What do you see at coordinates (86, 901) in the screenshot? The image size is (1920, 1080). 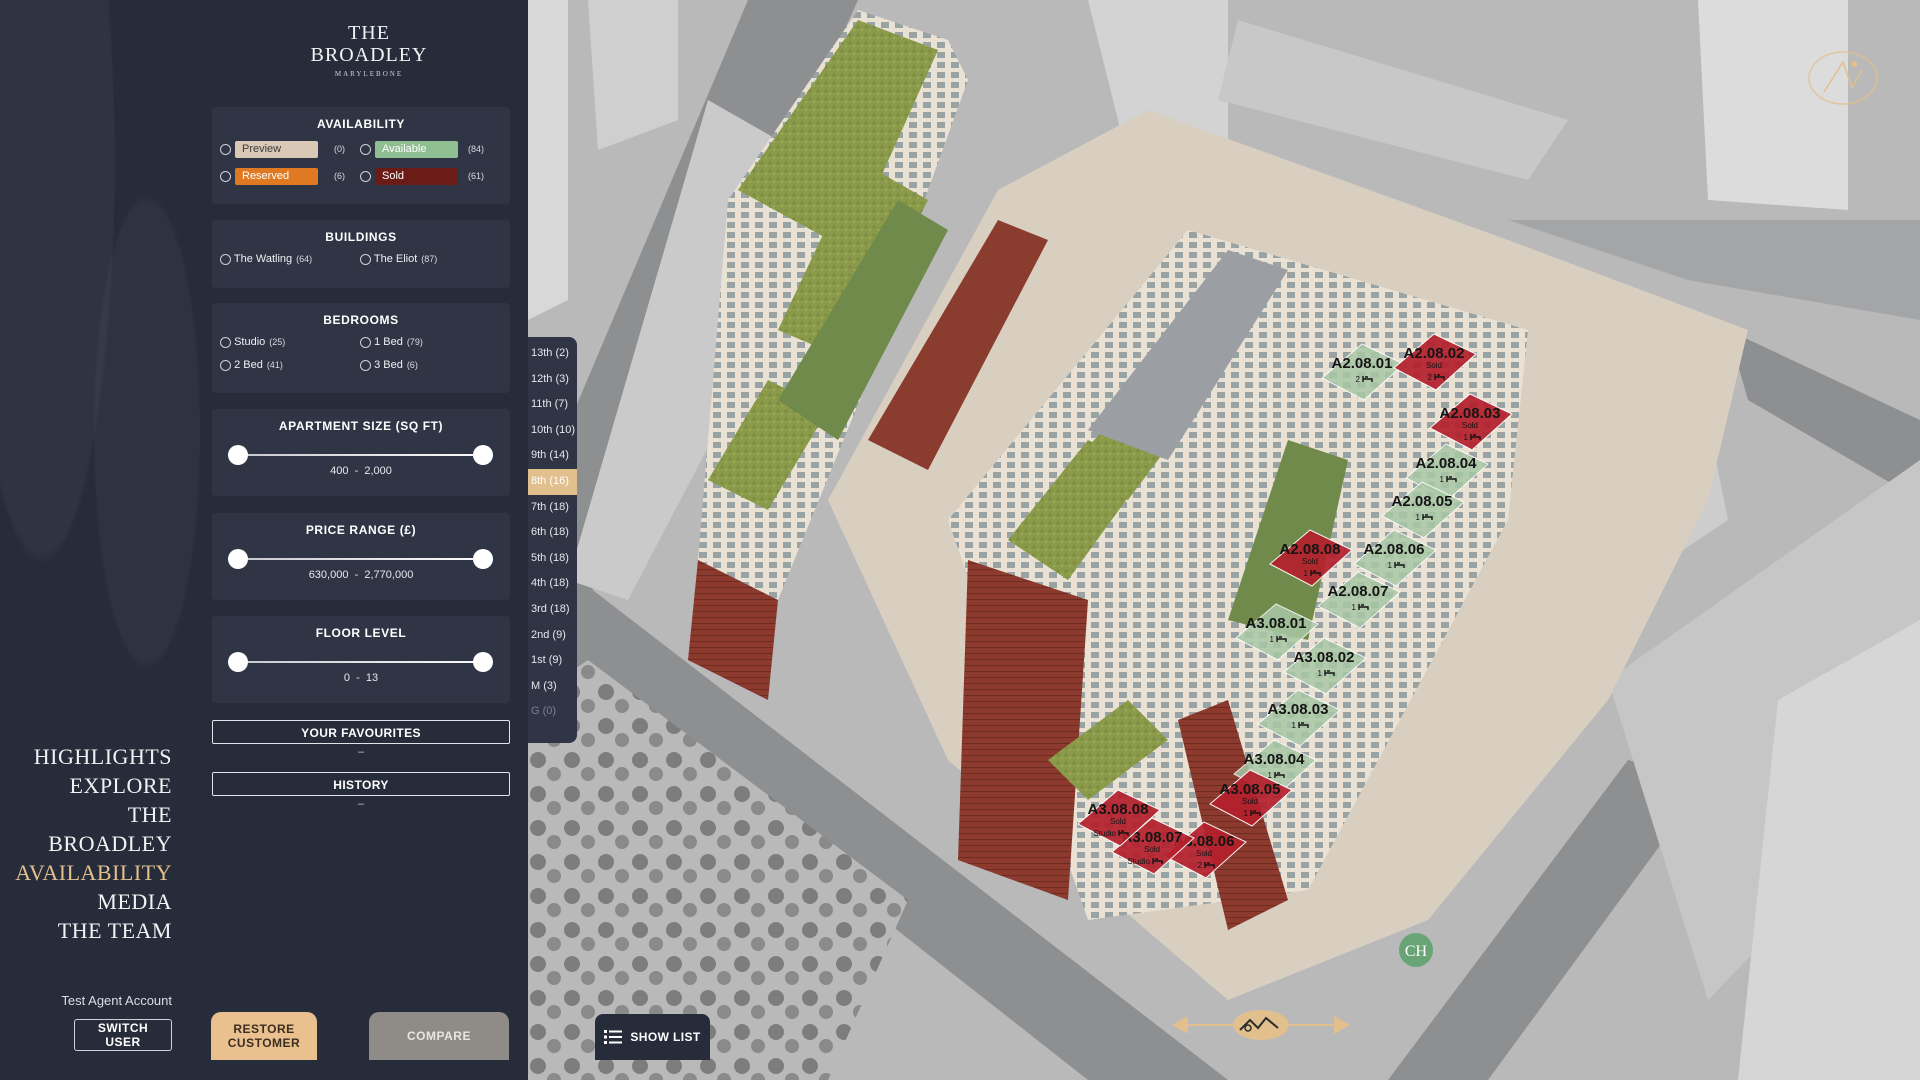 I see `nav-item-media: MEDIA` at bounding box center [86, 901].